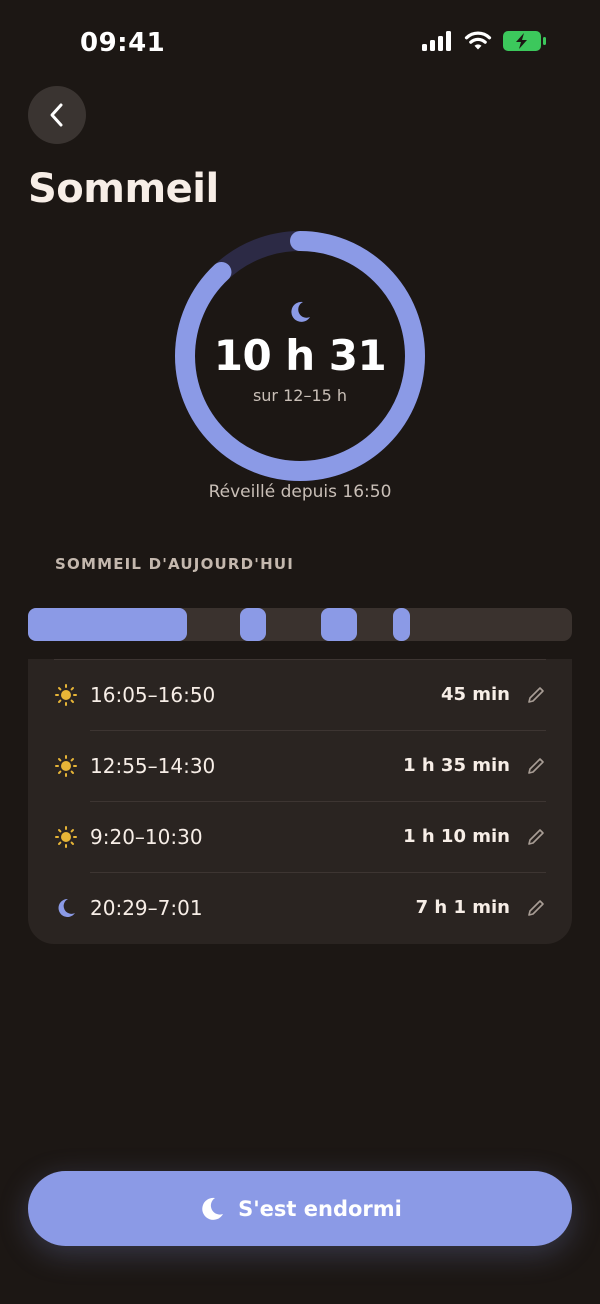 The image size is (600, 1304). I want to click on status-time: 09:41, so click(123, 43).